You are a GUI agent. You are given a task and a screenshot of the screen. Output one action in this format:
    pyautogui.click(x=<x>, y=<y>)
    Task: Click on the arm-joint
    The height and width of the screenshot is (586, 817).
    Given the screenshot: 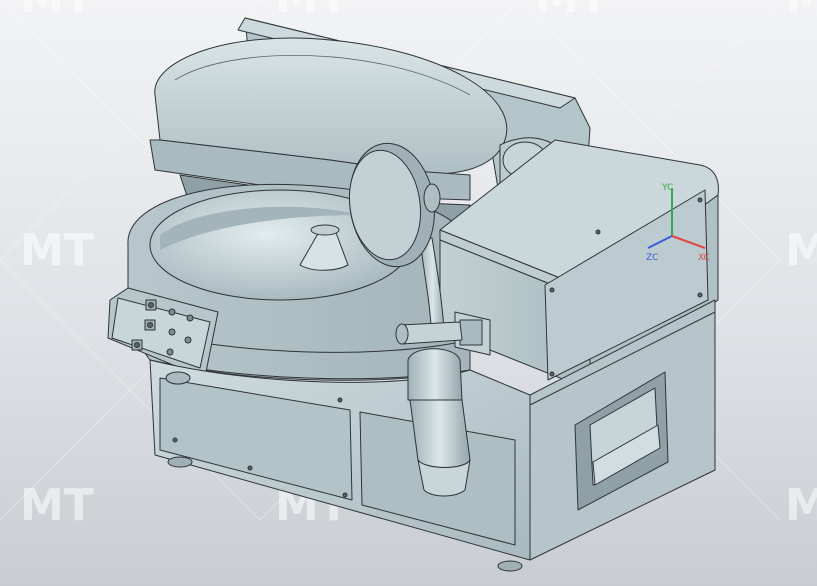 What is the action you would take?
    pyautogui.click(x=431, y=333)
    